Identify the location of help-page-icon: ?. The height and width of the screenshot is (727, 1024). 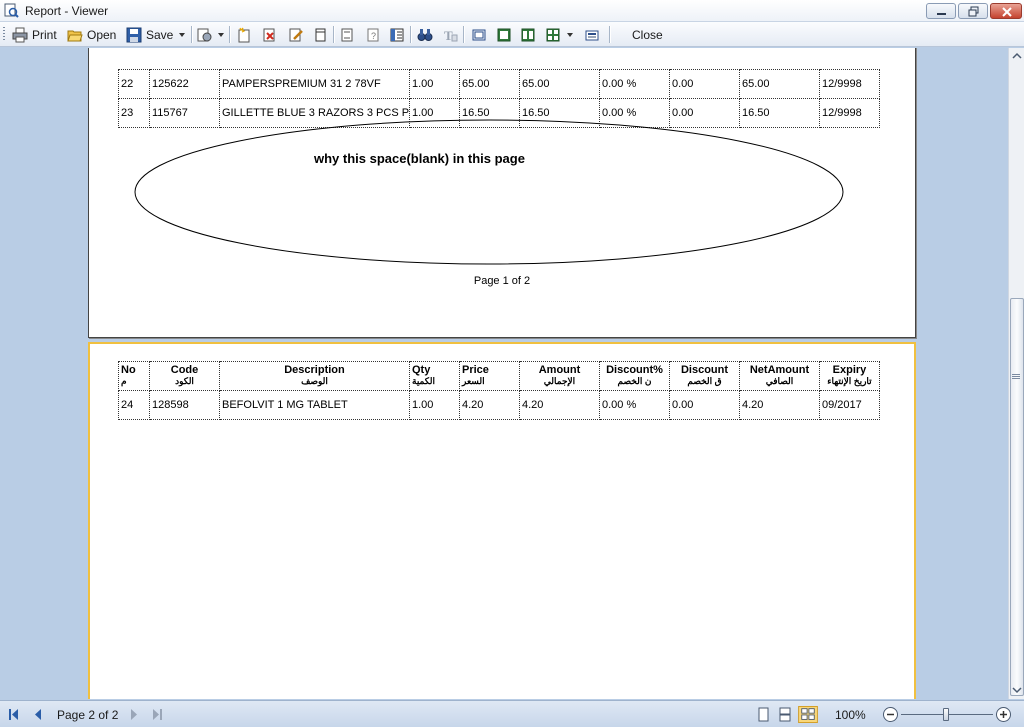
(373, 34).